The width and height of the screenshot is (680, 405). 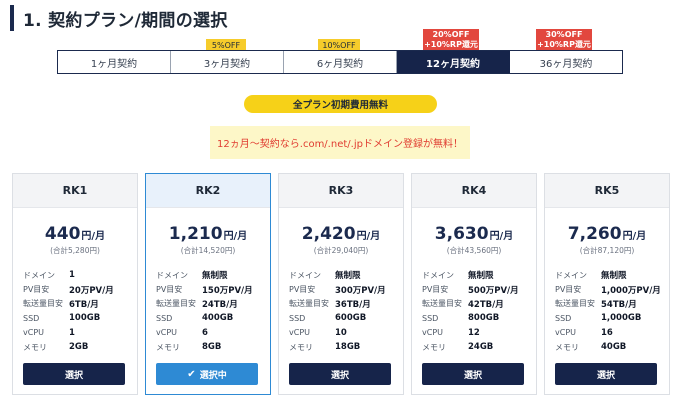 I want to click on select-button-rk2: ✔ 選択中, so click(x=207, y=374).